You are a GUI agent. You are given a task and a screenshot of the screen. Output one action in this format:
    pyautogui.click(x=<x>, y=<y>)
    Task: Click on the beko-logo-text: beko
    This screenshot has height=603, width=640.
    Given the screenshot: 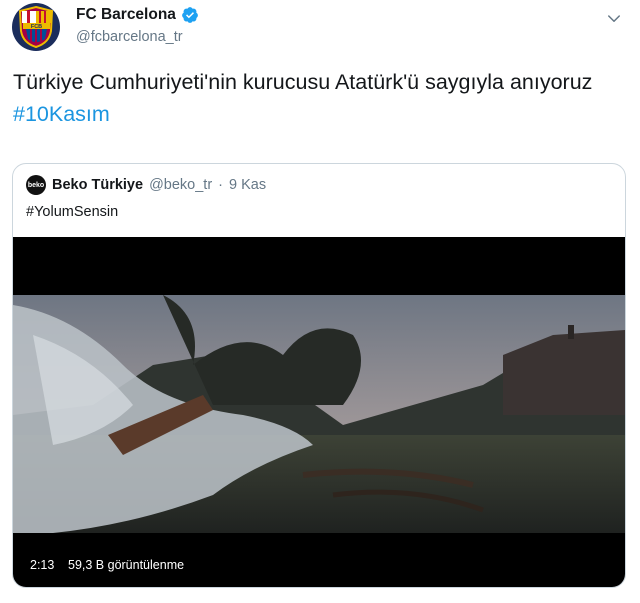 What is the action you would take?
    pyautogui.click(x=36, y=185)
    